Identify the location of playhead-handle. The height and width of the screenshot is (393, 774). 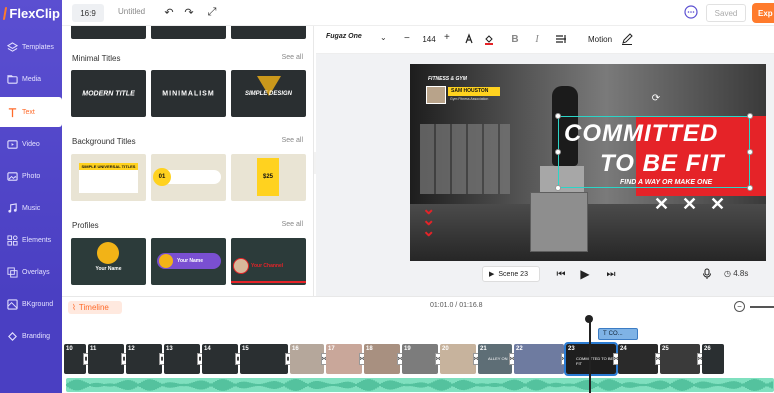
(589, 319).